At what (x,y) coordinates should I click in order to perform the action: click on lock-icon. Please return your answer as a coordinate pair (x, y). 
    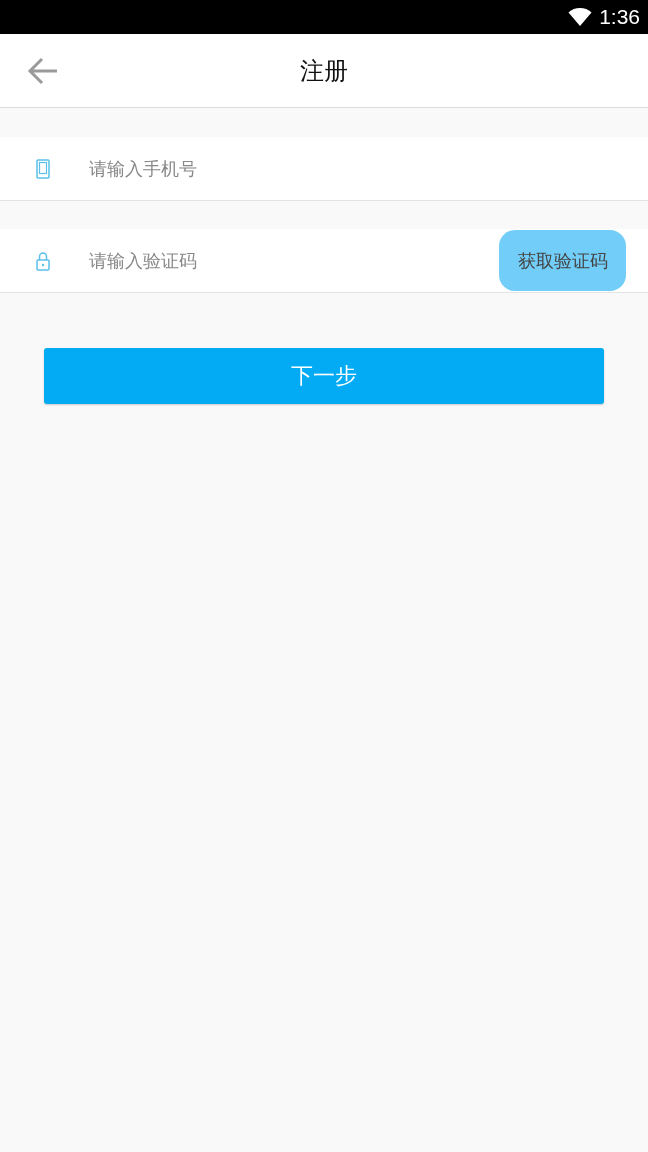
    Looking at the image, I should click on (43, 260).